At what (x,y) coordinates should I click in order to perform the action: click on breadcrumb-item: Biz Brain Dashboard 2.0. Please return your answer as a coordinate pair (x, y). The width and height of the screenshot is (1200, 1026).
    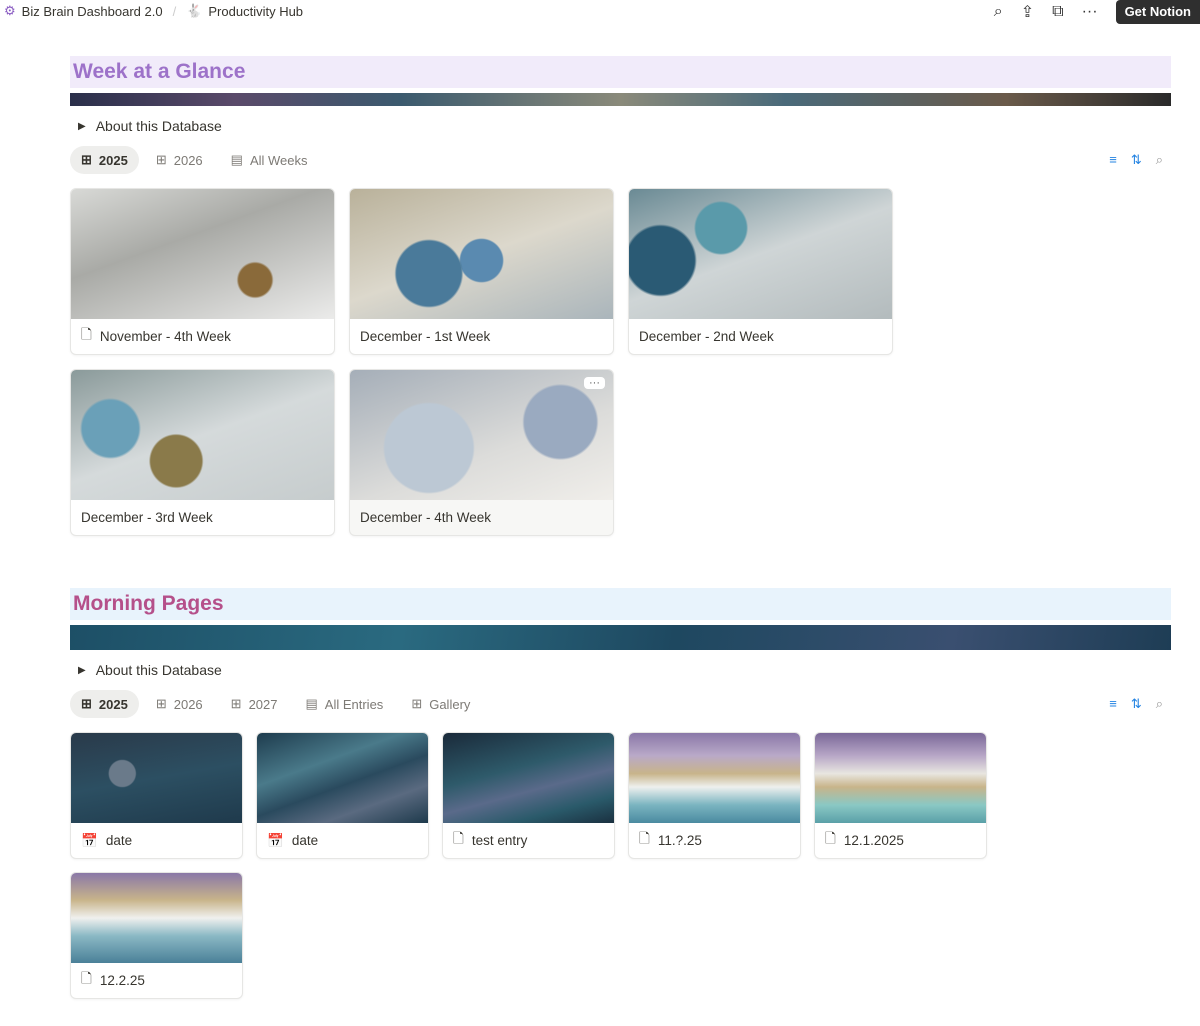
    Looking at the image, I should click on (92, 11).